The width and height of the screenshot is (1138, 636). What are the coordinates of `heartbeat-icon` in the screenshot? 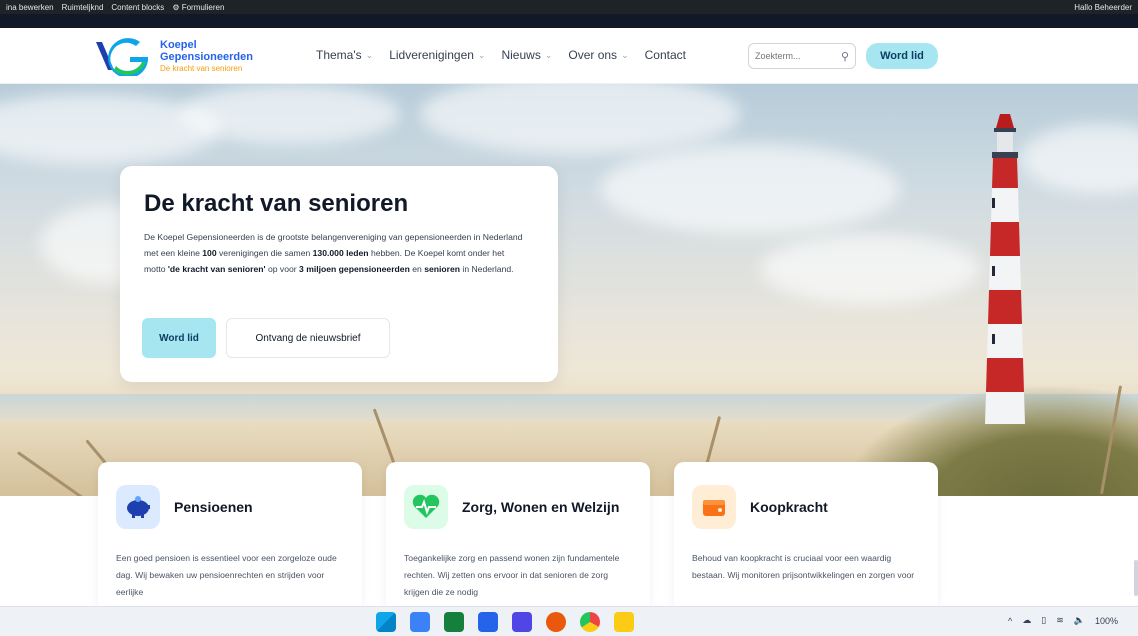 It's located at (426, 507).